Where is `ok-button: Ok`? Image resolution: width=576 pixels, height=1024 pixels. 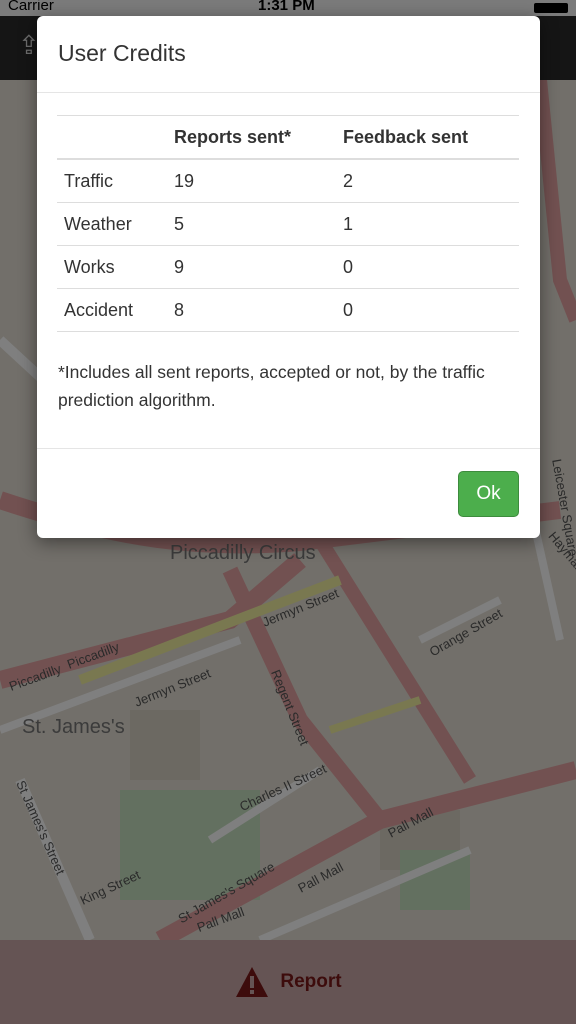 ok-button: Ok is located at coordinates (488, 494).